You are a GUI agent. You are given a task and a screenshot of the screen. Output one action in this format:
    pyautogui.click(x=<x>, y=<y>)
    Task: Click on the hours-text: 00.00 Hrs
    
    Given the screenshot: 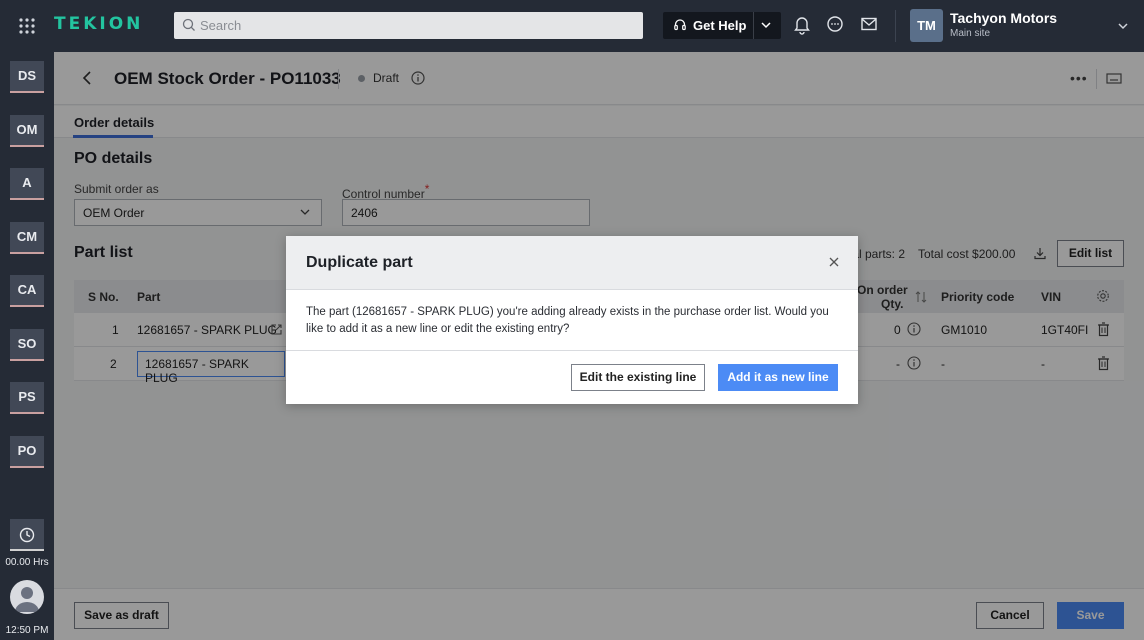 What is the action you would take?
    pyautogui.click(x=27, y=562)
    